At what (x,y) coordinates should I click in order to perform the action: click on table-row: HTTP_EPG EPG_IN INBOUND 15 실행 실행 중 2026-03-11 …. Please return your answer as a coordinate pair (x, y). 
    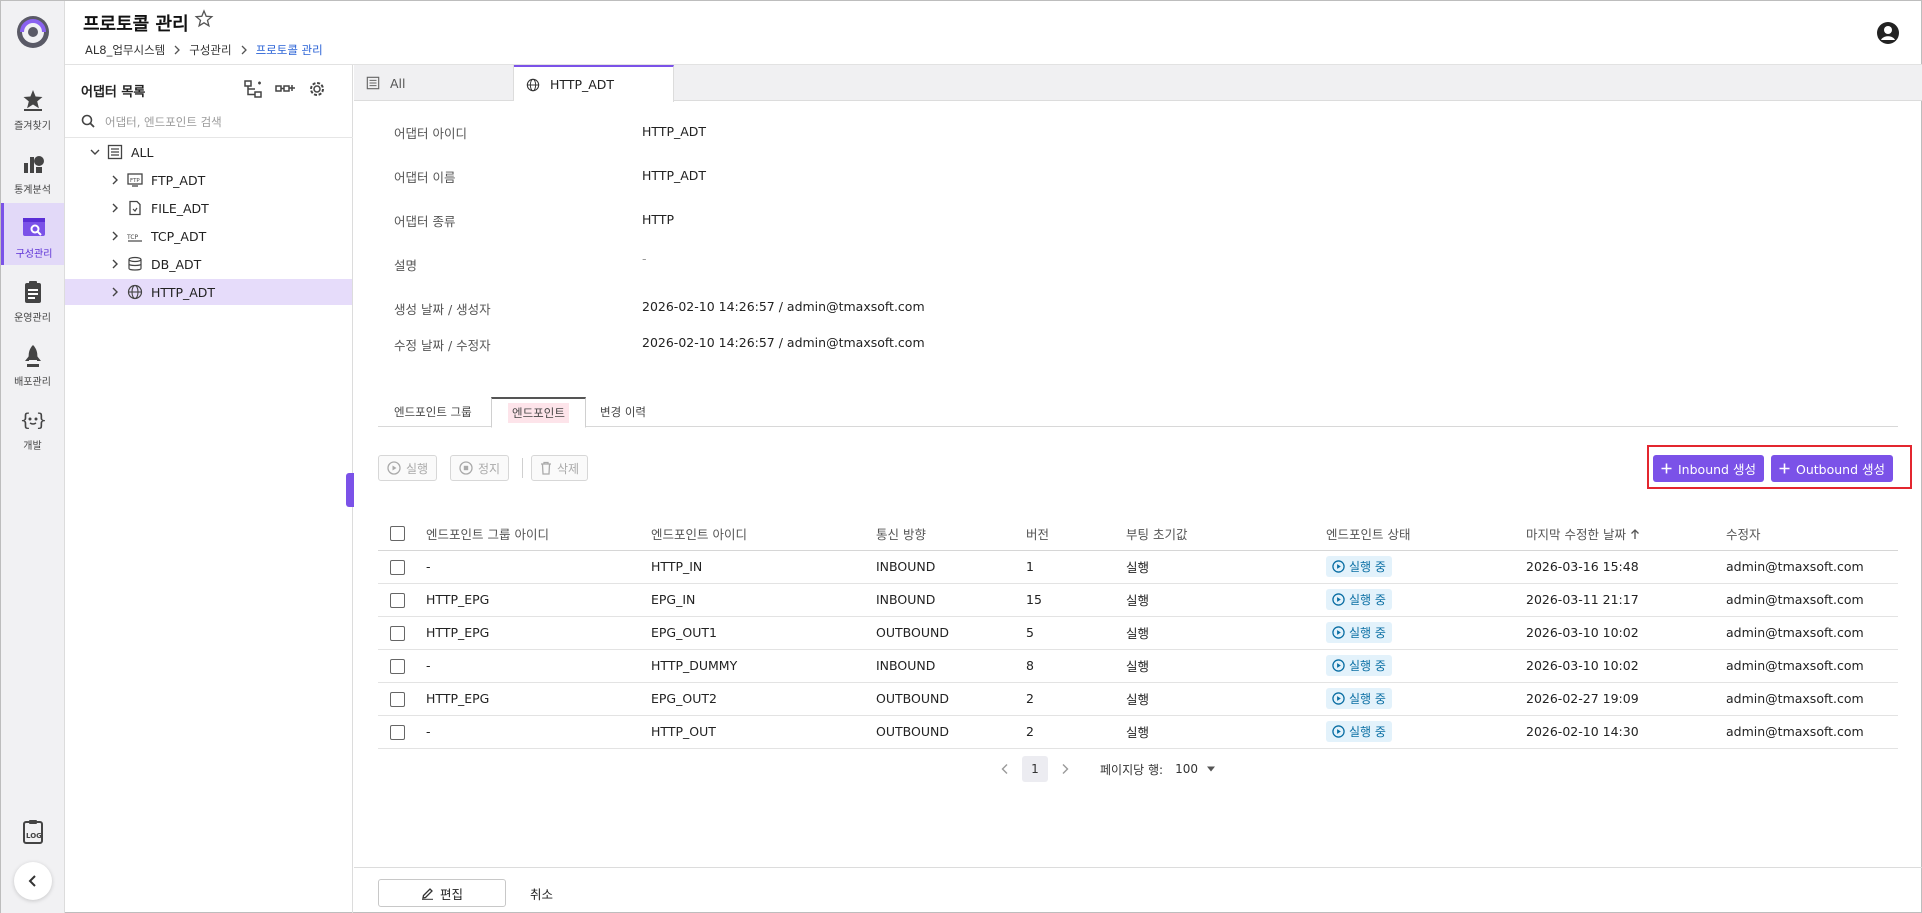
    Looking at the image, I should click on (1138, 600).